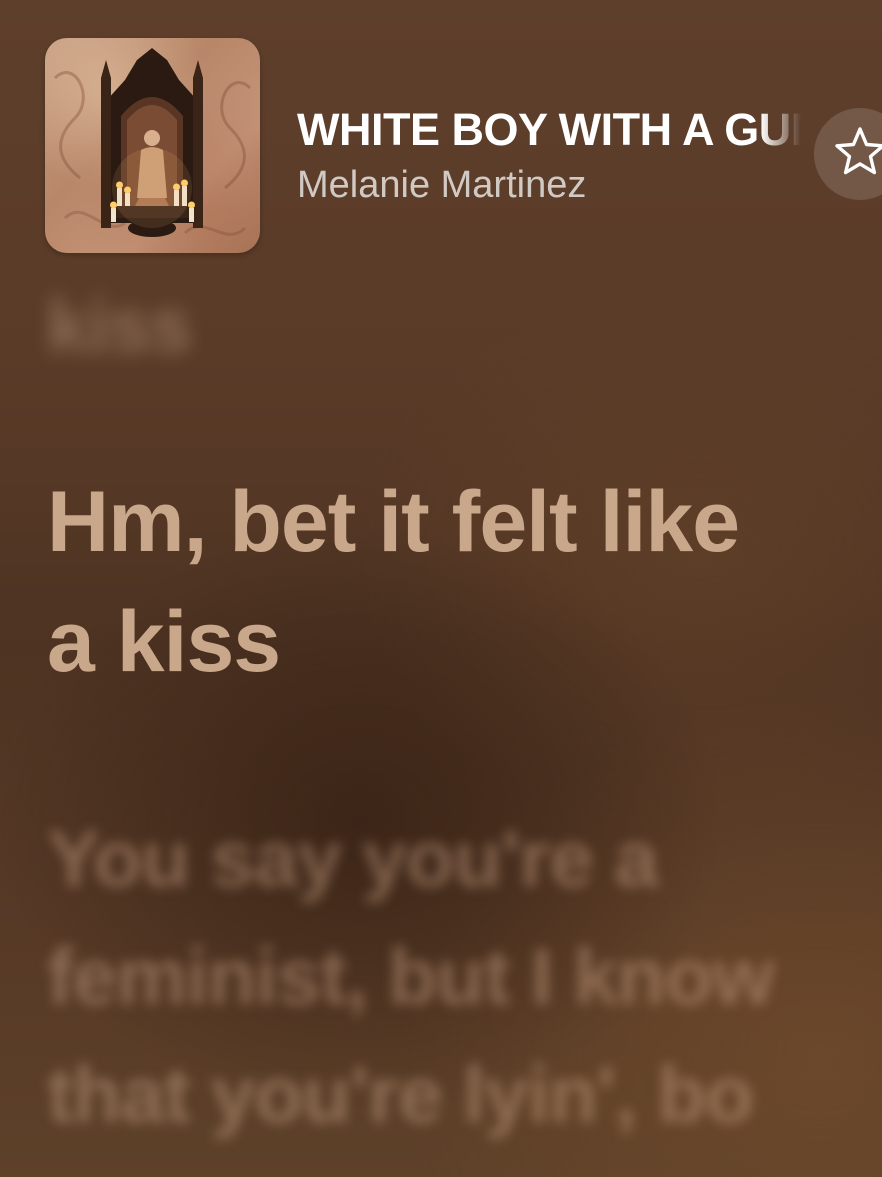  I want to click on album-art-illustration, so click(152, 142).